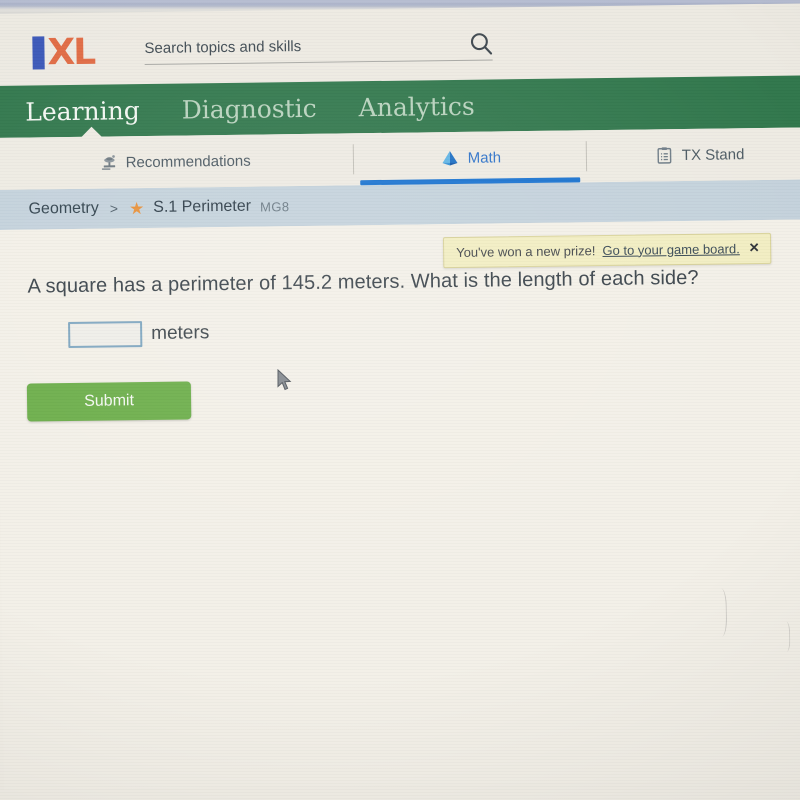  What do you see at coordinates (105, 335) in the screenshot?
I see `answer-input` at bounding box center [105, 335].